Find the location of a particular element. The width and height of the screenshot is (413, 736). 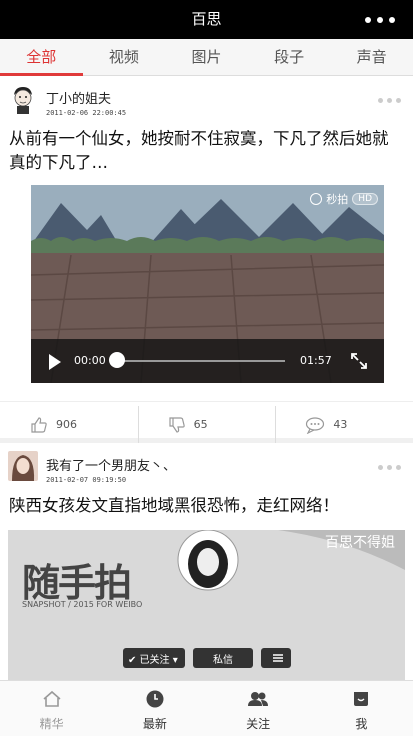

username: 我有了一个男朋友丶、 is located at coordinates (111, 464).